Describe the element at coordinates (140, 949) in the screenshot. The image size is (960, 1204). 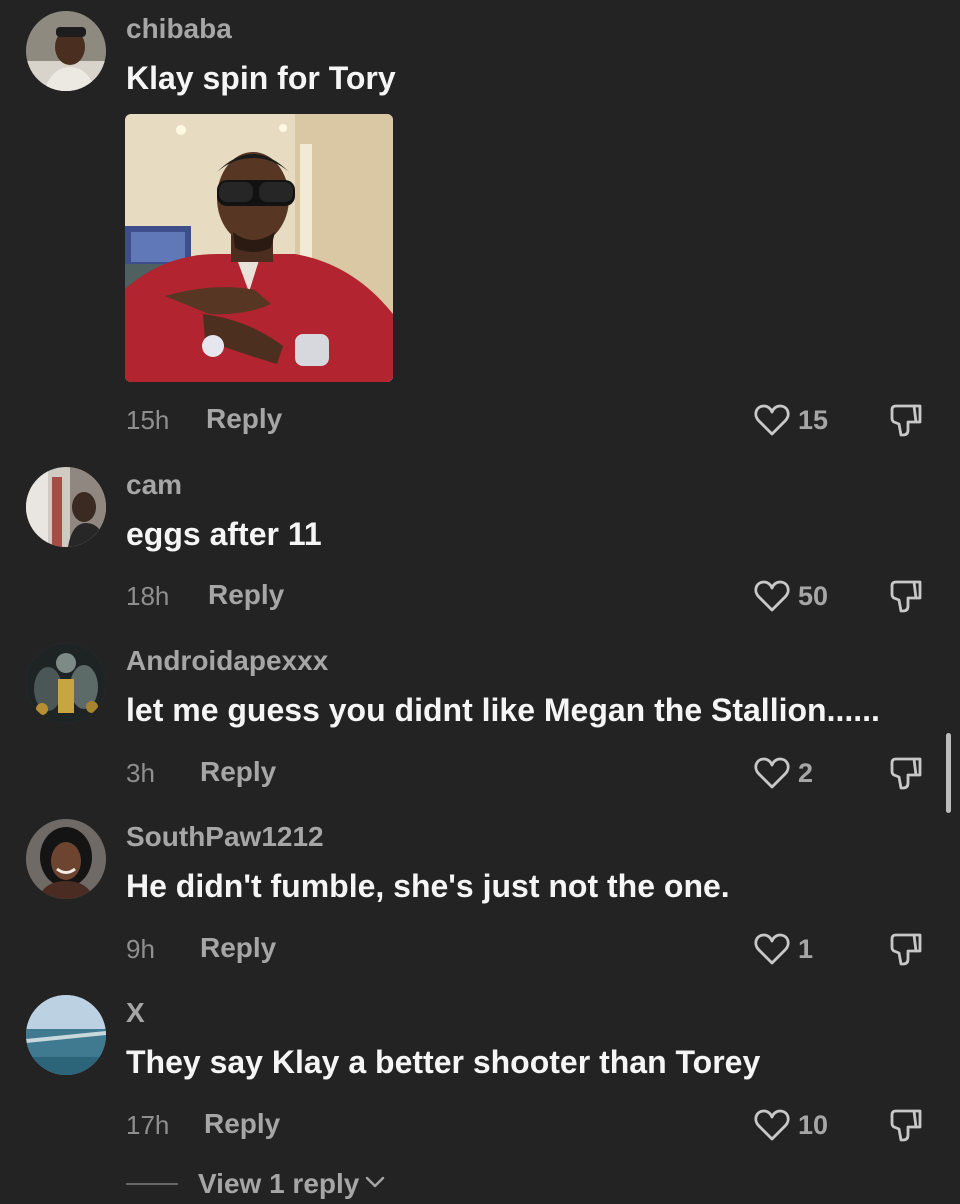
I see `comment-timestamp: 9h` at that location.